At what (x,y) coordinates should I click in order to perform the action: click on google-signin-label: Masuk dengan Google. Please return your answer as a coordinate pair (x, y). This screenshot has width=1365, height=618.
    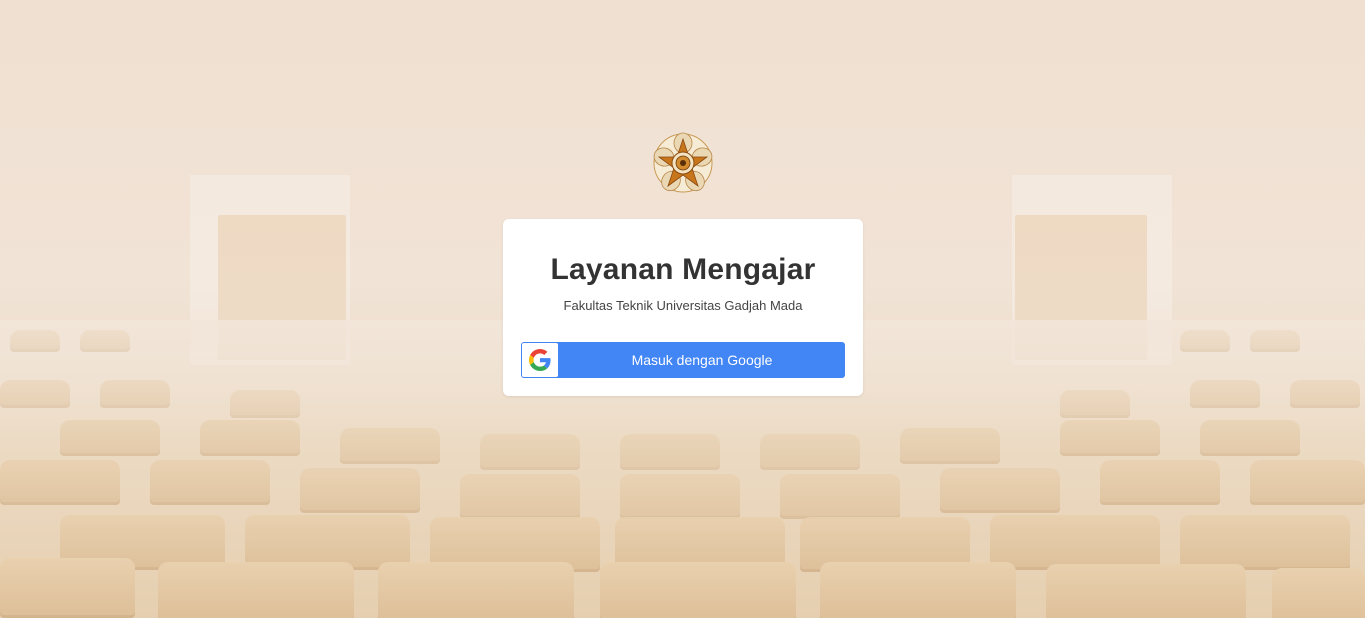
    Looking at the image, I should click on (702, 360).